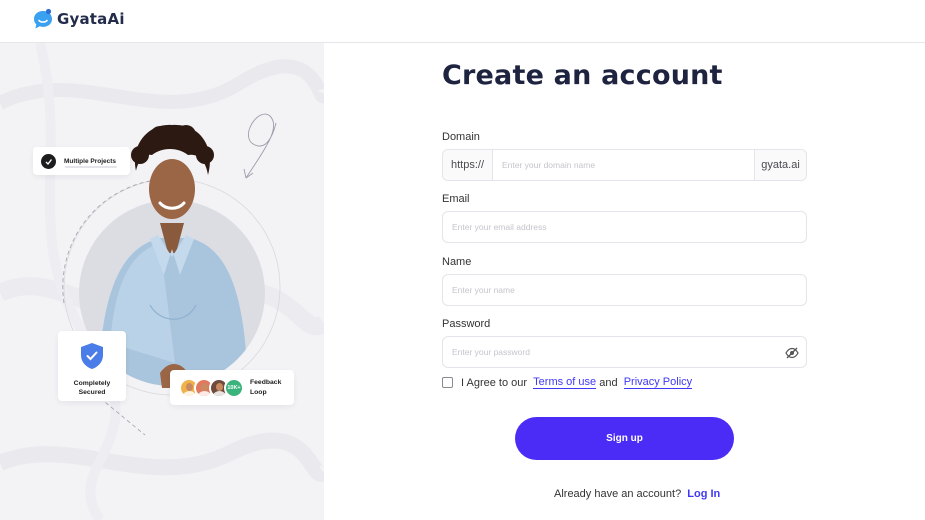  I want to click on avatar-count-badge: 10K+, so click(234, 387).